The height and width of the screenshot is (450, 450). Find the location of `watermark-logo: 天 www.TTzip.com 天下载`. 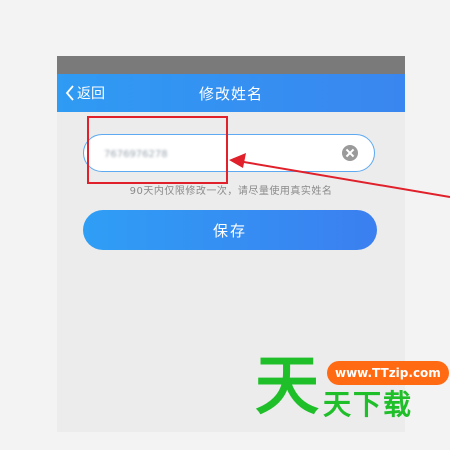

watermark-logo: 天 www.TTzip.com 天下载 is located at coordinates (352, 390).